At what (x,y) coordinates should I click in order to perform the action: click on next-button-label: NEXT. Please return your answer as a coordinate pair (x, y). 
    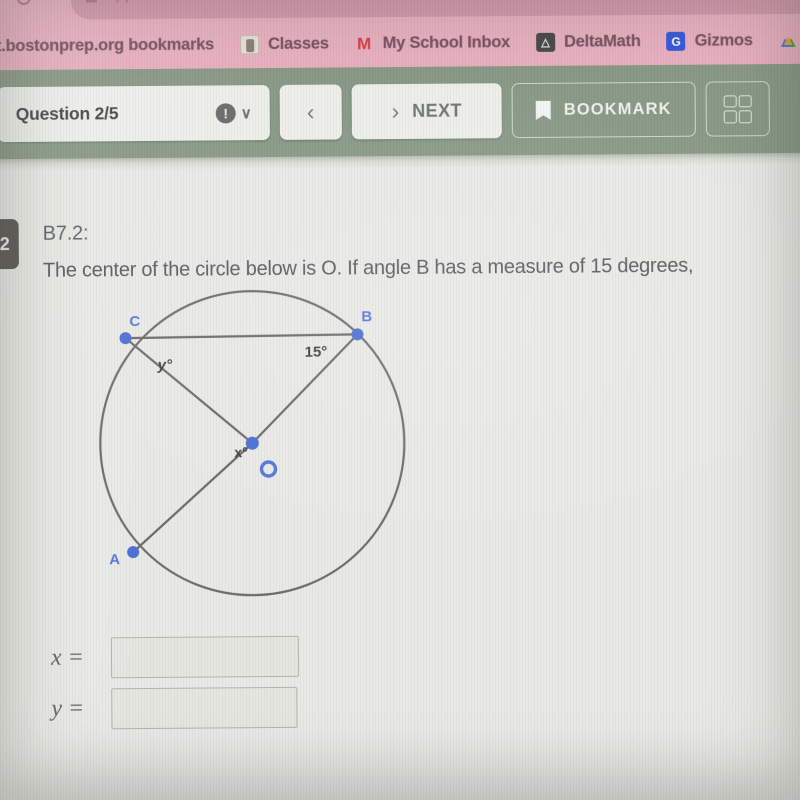
    Looking at the image, I should click on (437, 110).